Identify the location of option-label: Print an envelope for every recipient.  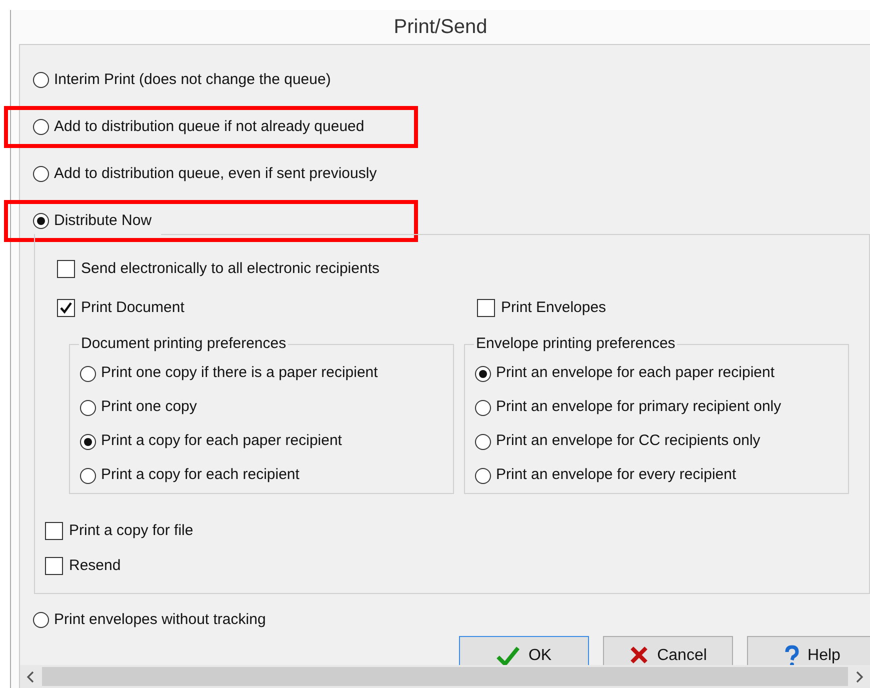
(616, 475).